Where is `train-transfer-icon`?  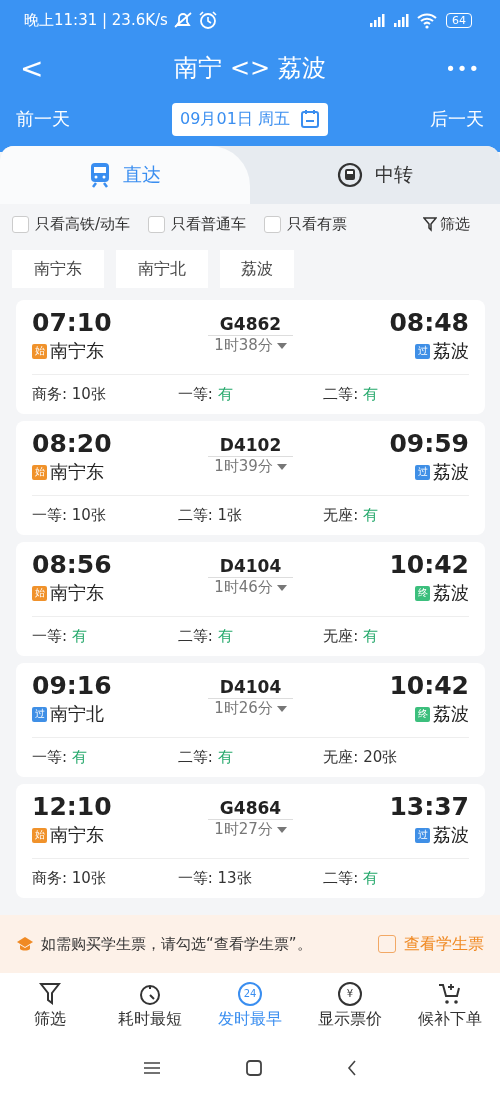 train-transfer-icon is located at coordinates (350, 175).